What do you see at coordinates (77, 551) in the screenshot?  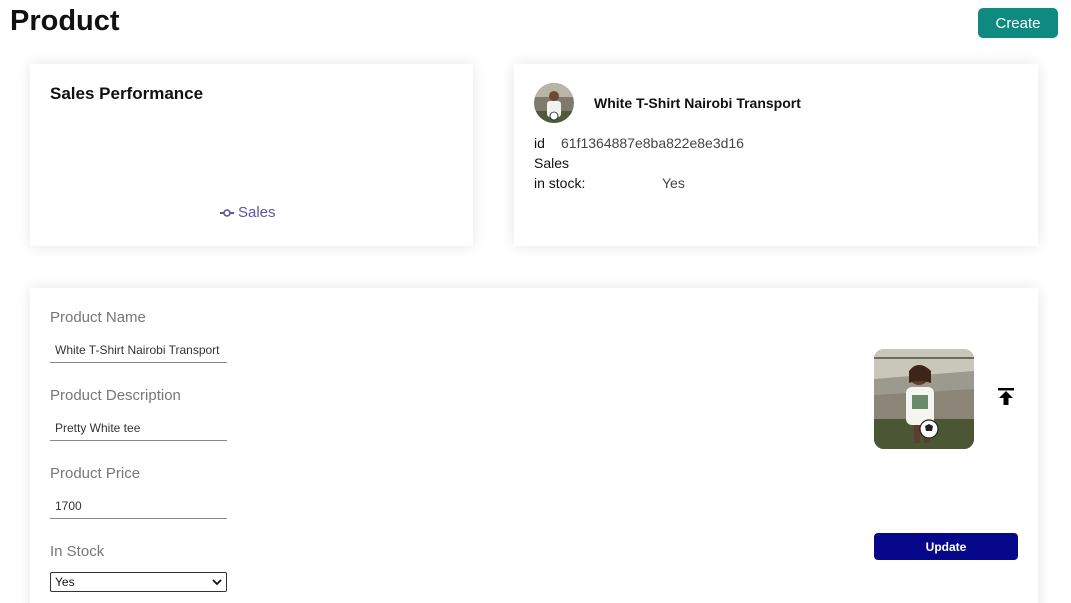 I see `in-stock-label: In Stock` at bounding box center [77, 551].